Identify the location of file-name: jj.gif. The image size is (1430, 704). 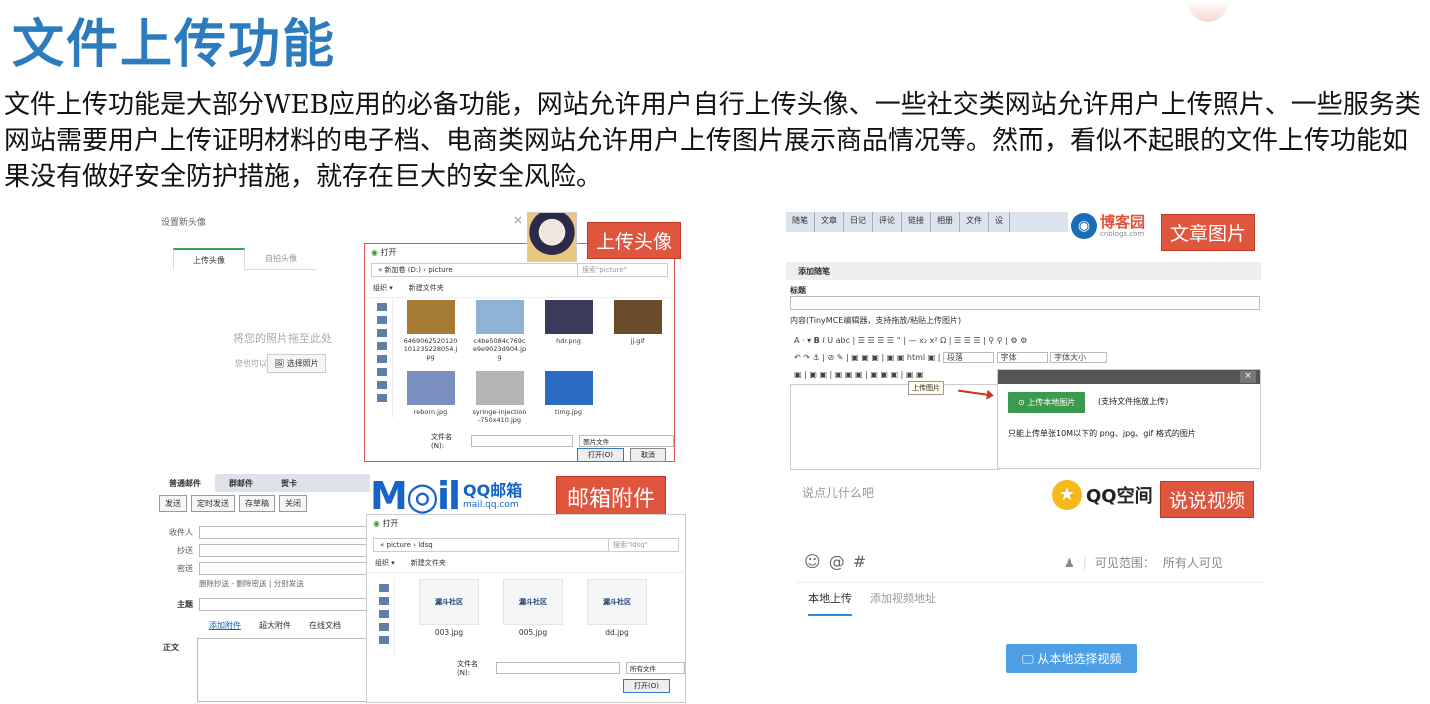
(637, 341).